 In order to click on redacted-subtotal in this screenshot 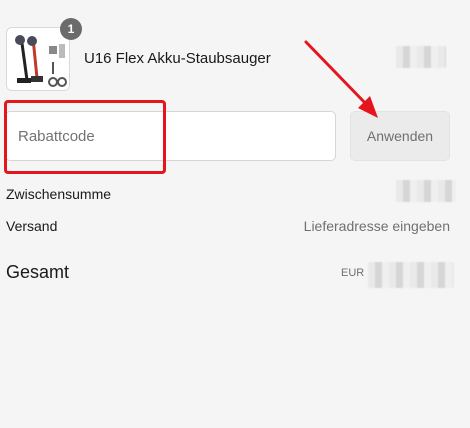, I will do `click(426, 191)`.